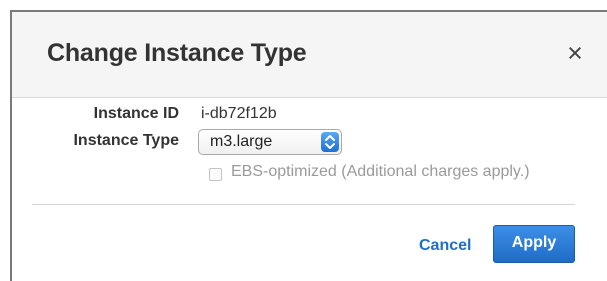 This screenshot has height=281, width=607. I want to click on instance-id-label: Instance ID, so click(136, 113).